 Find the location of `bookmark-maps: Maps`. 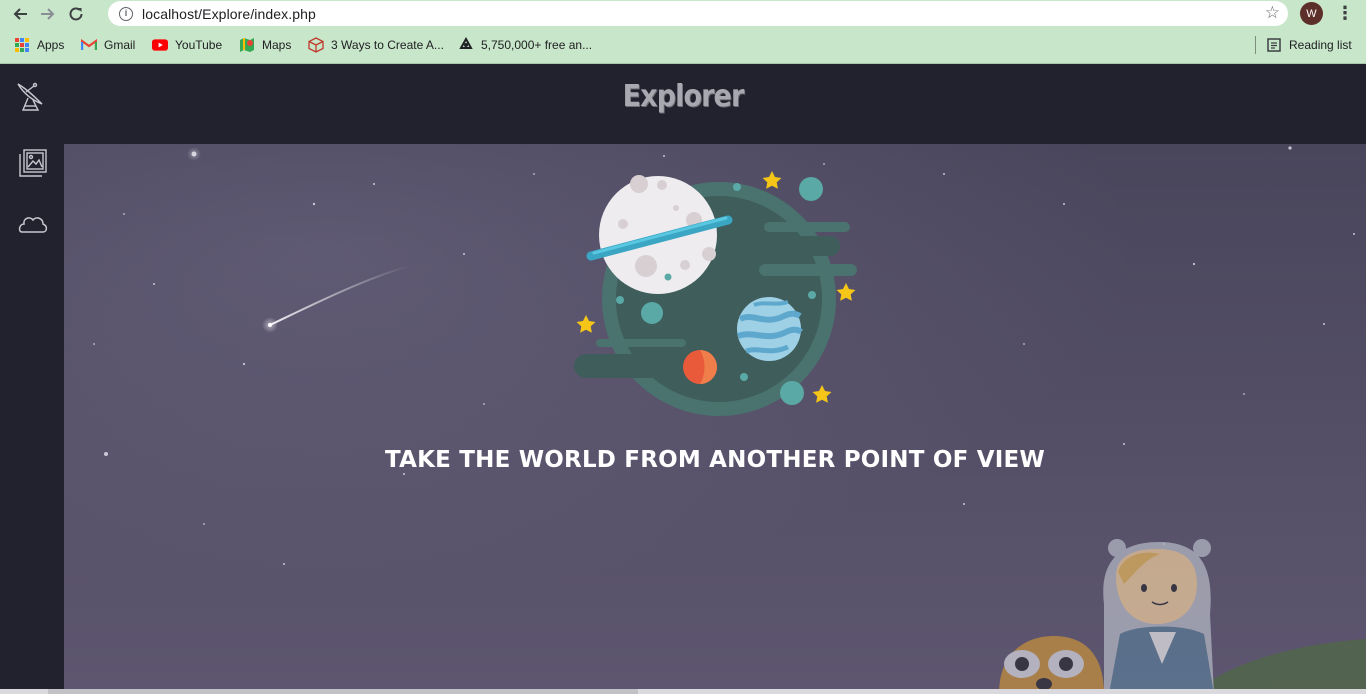

bookmark-maps: Maps is located at coordinates (265, 45).